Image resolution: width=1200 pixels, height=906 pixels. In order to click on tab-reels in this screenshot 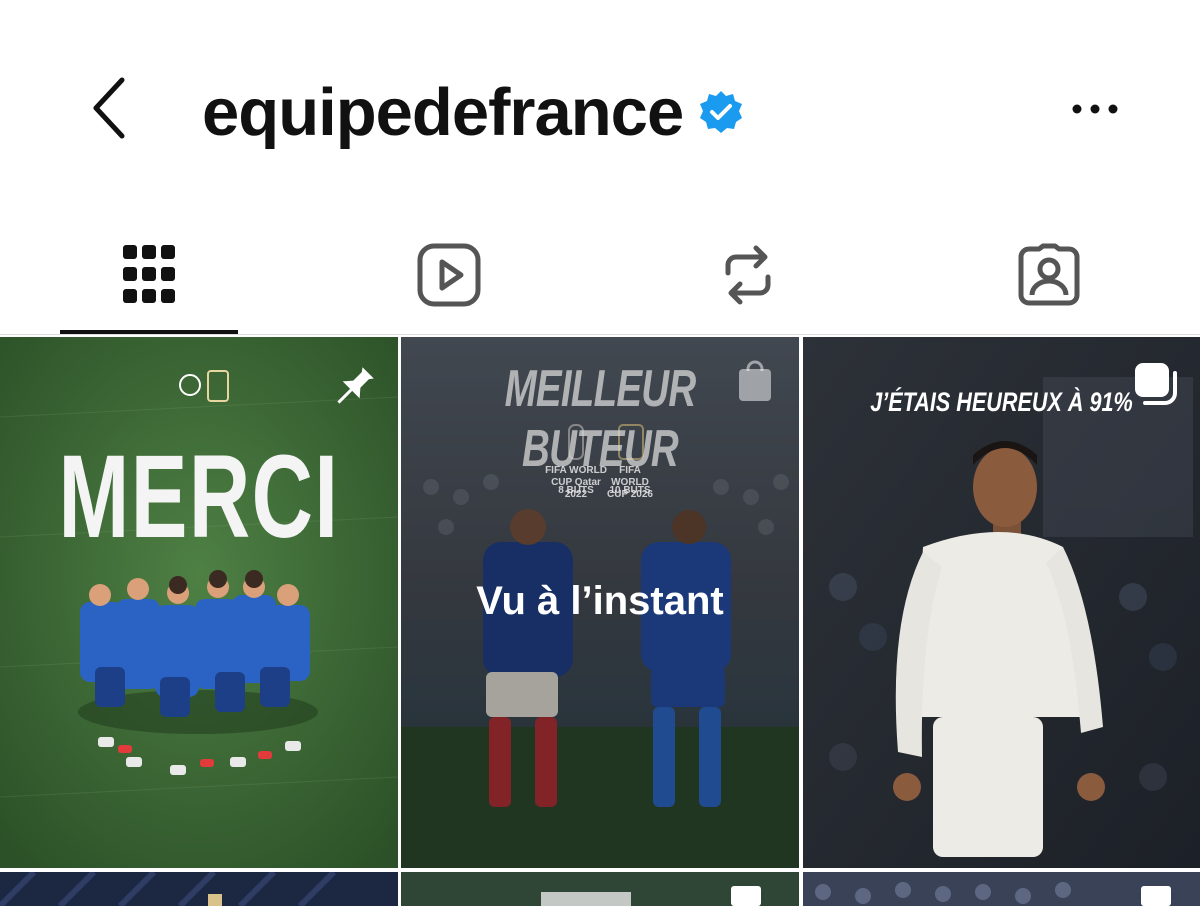, I will do `click(449, 275)`.